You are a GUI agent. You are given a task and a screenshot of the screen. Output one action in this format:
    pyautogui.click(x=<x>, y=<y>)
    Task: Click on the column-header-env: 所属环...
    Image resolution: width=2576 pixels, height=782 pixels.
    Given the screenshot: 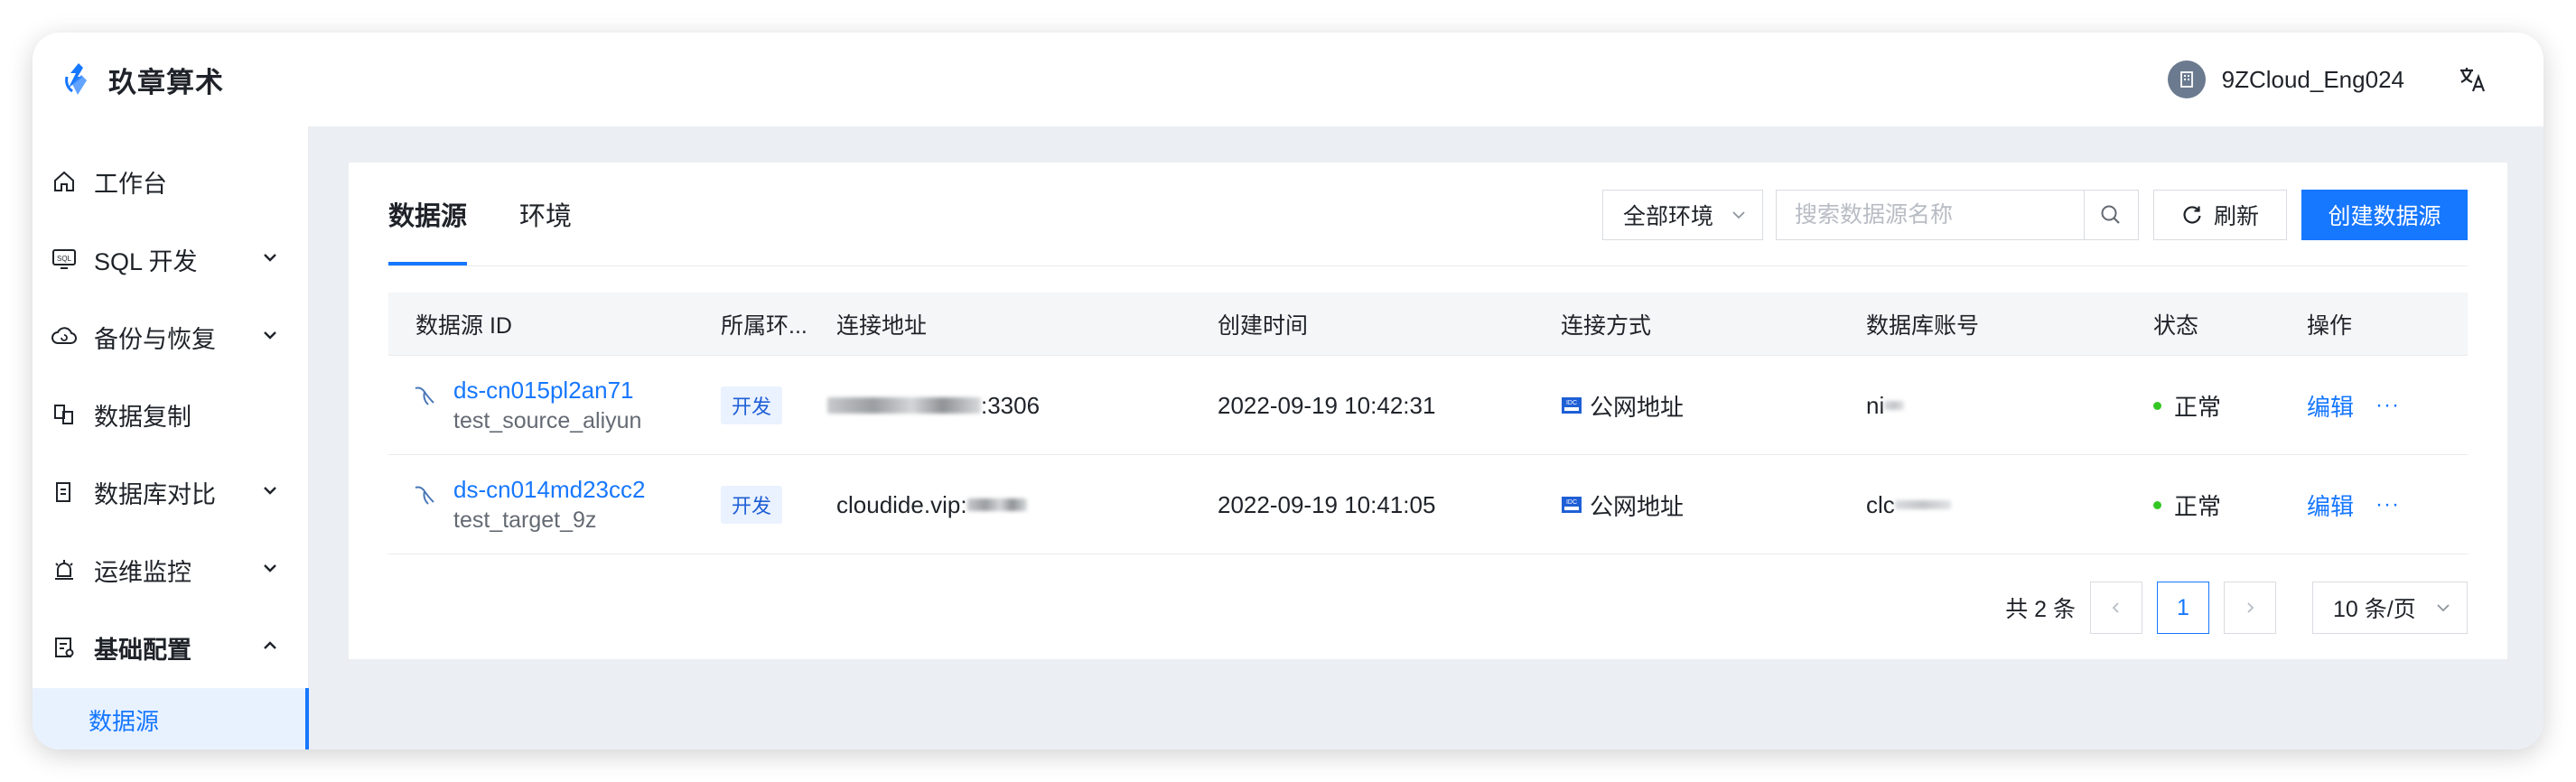 What is the action you would take?
    pyautogui.click(x=764, y=326)
    